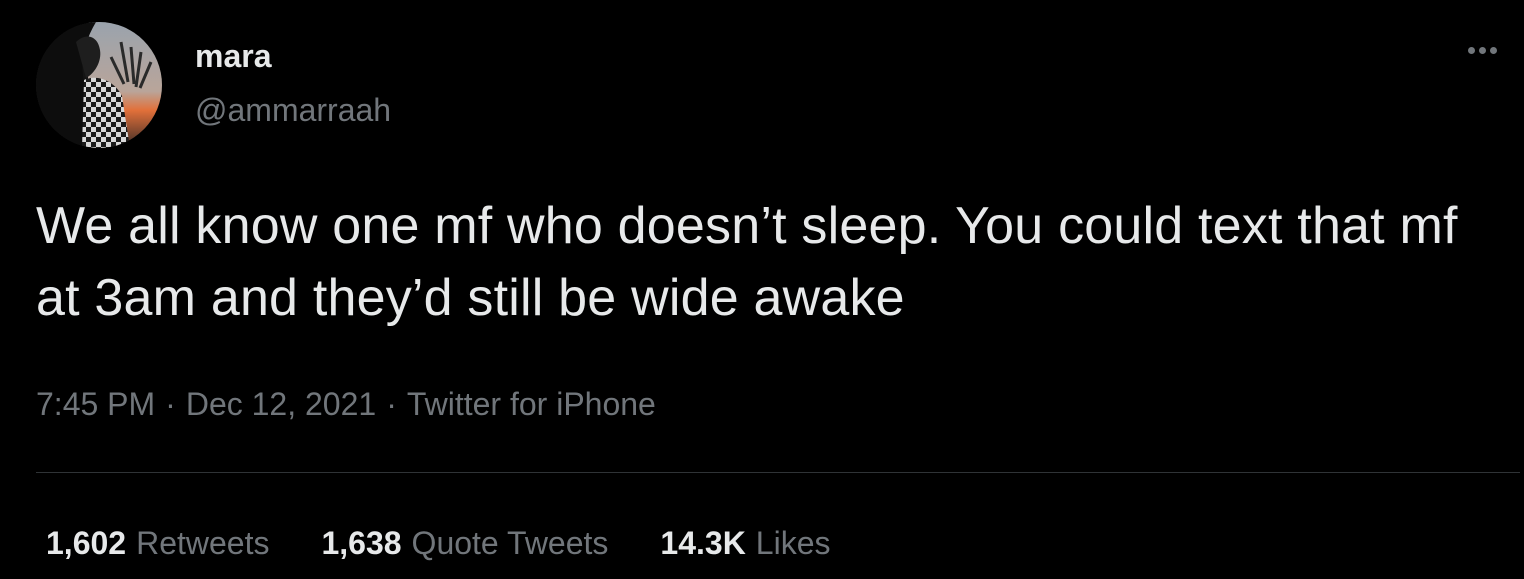  What do you see at coordinates (95, 404) in the screenshot?
I see `tweet-time: 7:45 PM` at bounding box center [95, 404].